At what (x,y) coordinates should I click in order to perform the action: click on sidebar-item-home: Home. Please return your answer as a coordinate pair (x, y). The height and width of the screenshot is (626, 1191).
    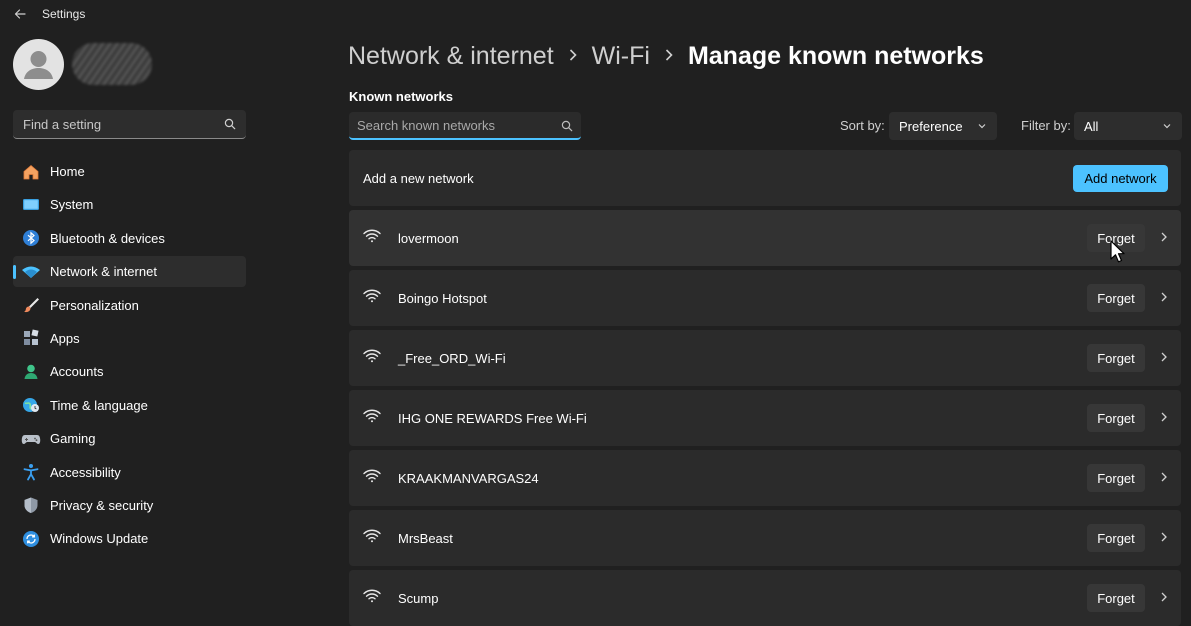
    Looking at the image, I should click on (129, 171).